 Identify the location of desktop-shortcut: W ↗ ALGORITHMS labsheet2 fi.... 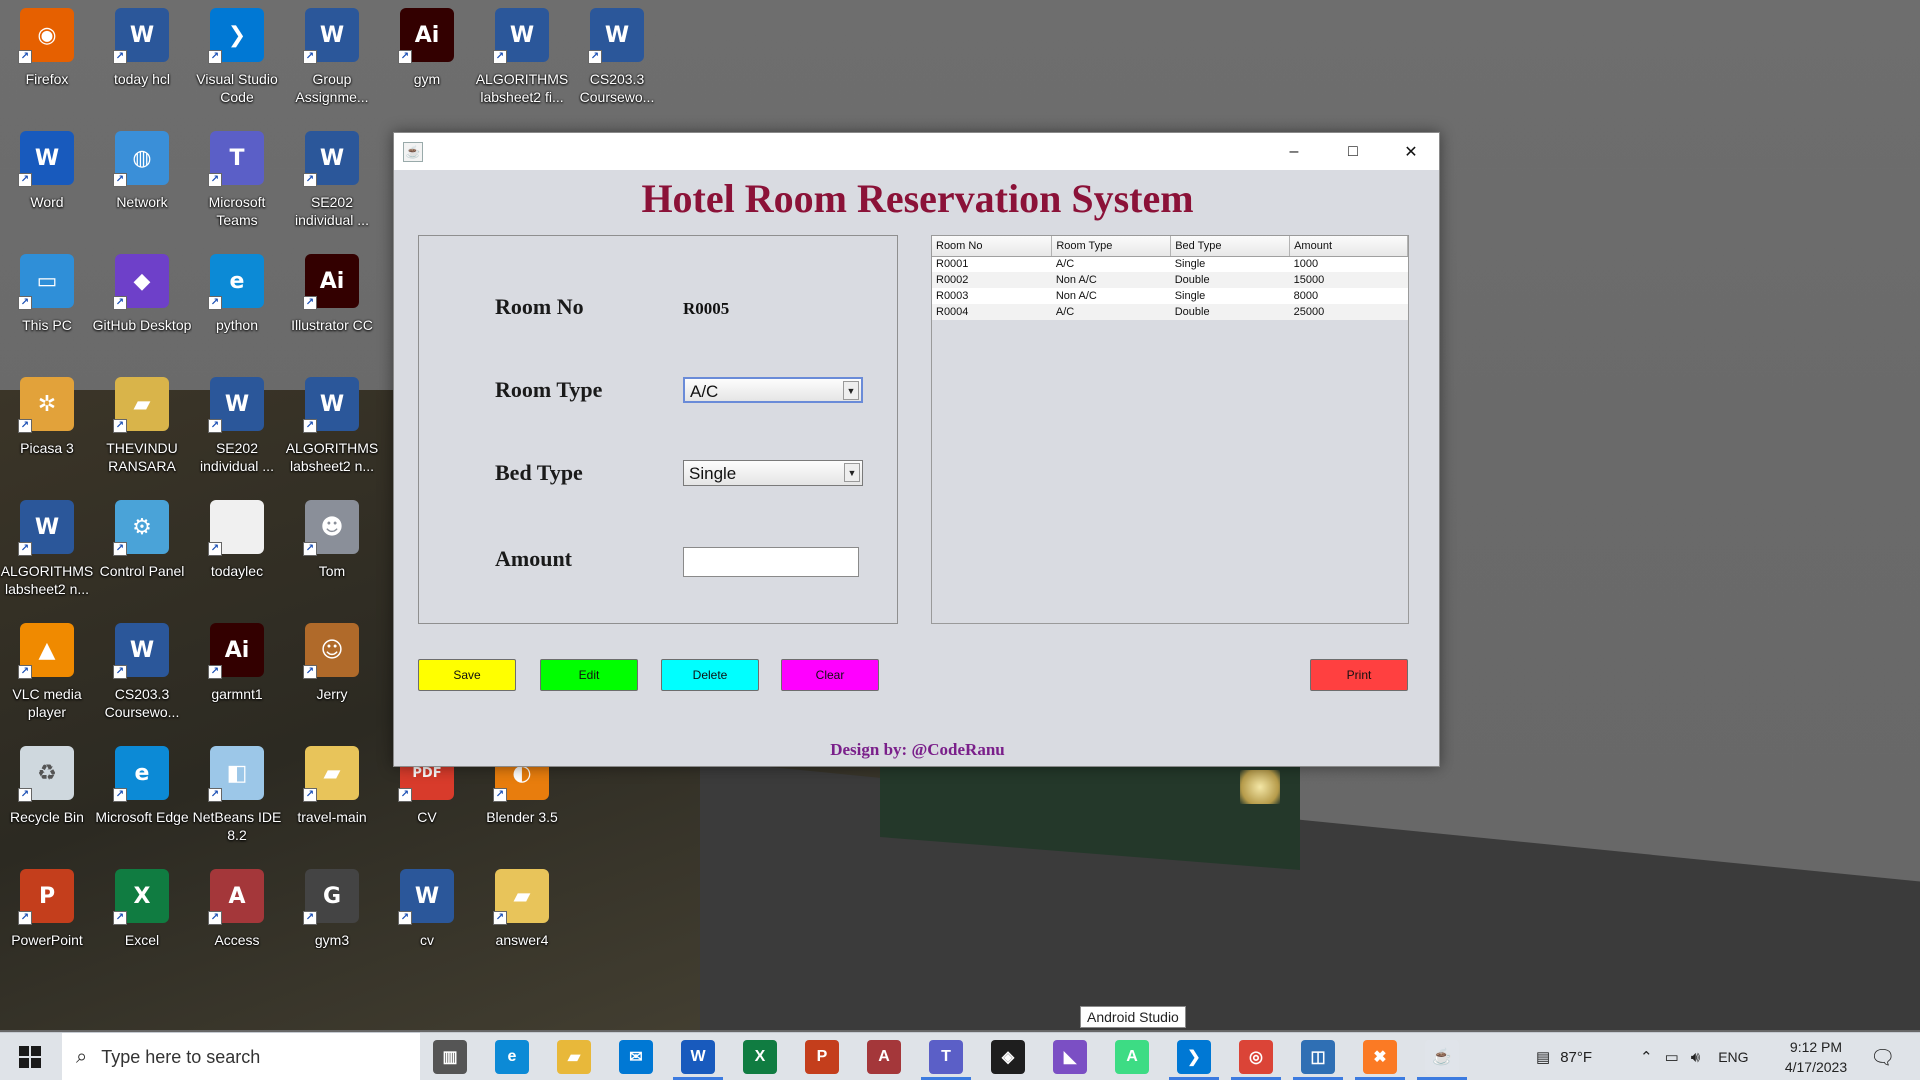
(522, 67).